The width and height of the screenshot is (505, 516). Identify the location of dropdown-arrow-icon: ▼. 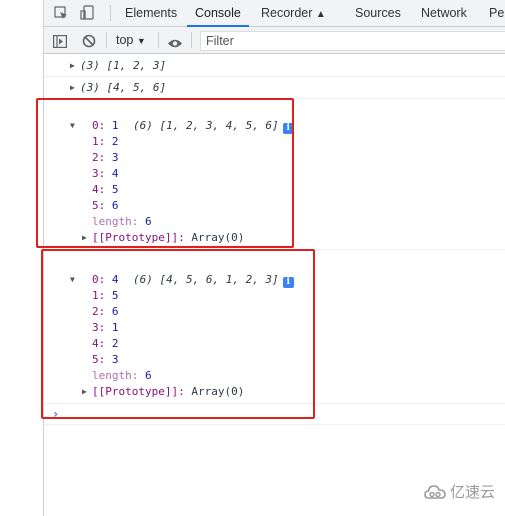
(141, 41).